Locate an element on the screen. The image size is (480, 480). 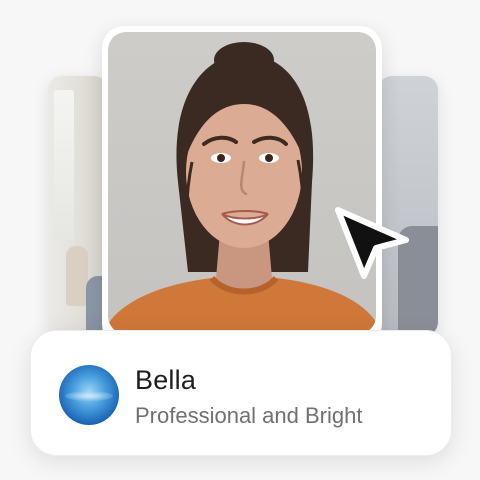
voice-name: Bella is located at coordinates (166, 380).